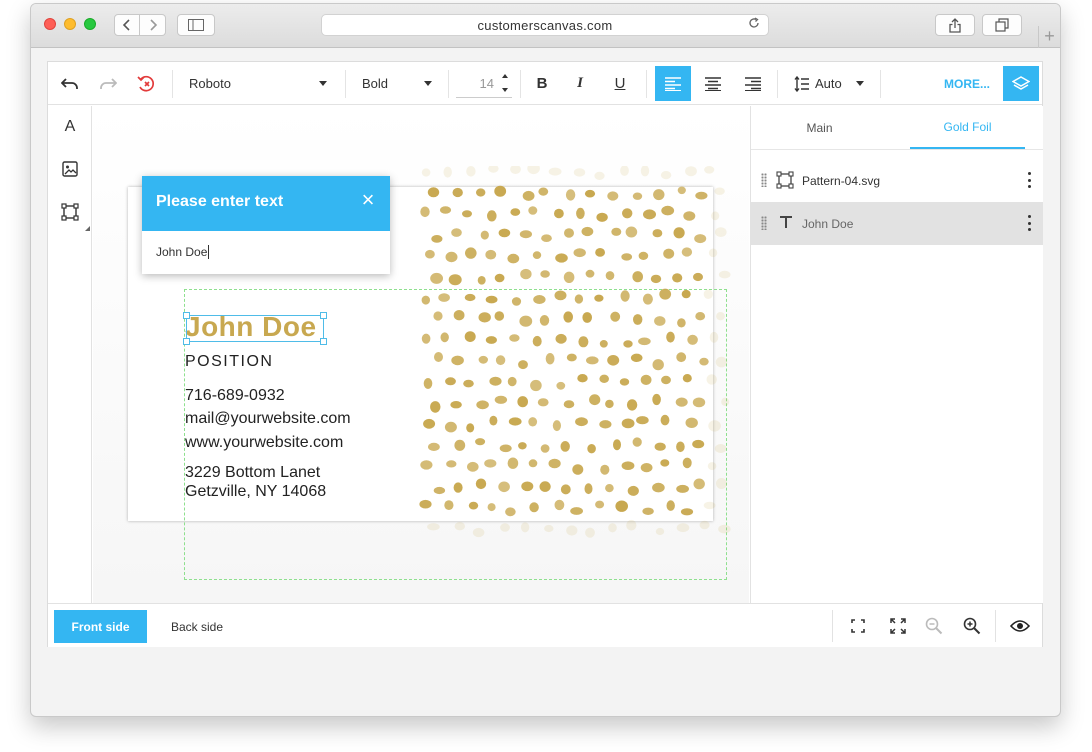 The image size is (1092, 752). What do you see at coordinates (1049, 37) in the screenshot?
I see `new-tab-button: +` at bounding box center [1049, 37].